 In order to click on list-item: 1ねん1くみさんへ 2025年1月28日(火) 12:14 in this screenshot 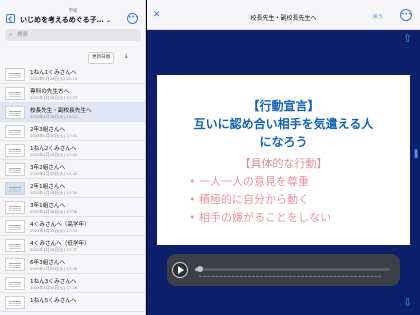, I will do `click(72, 74)`.